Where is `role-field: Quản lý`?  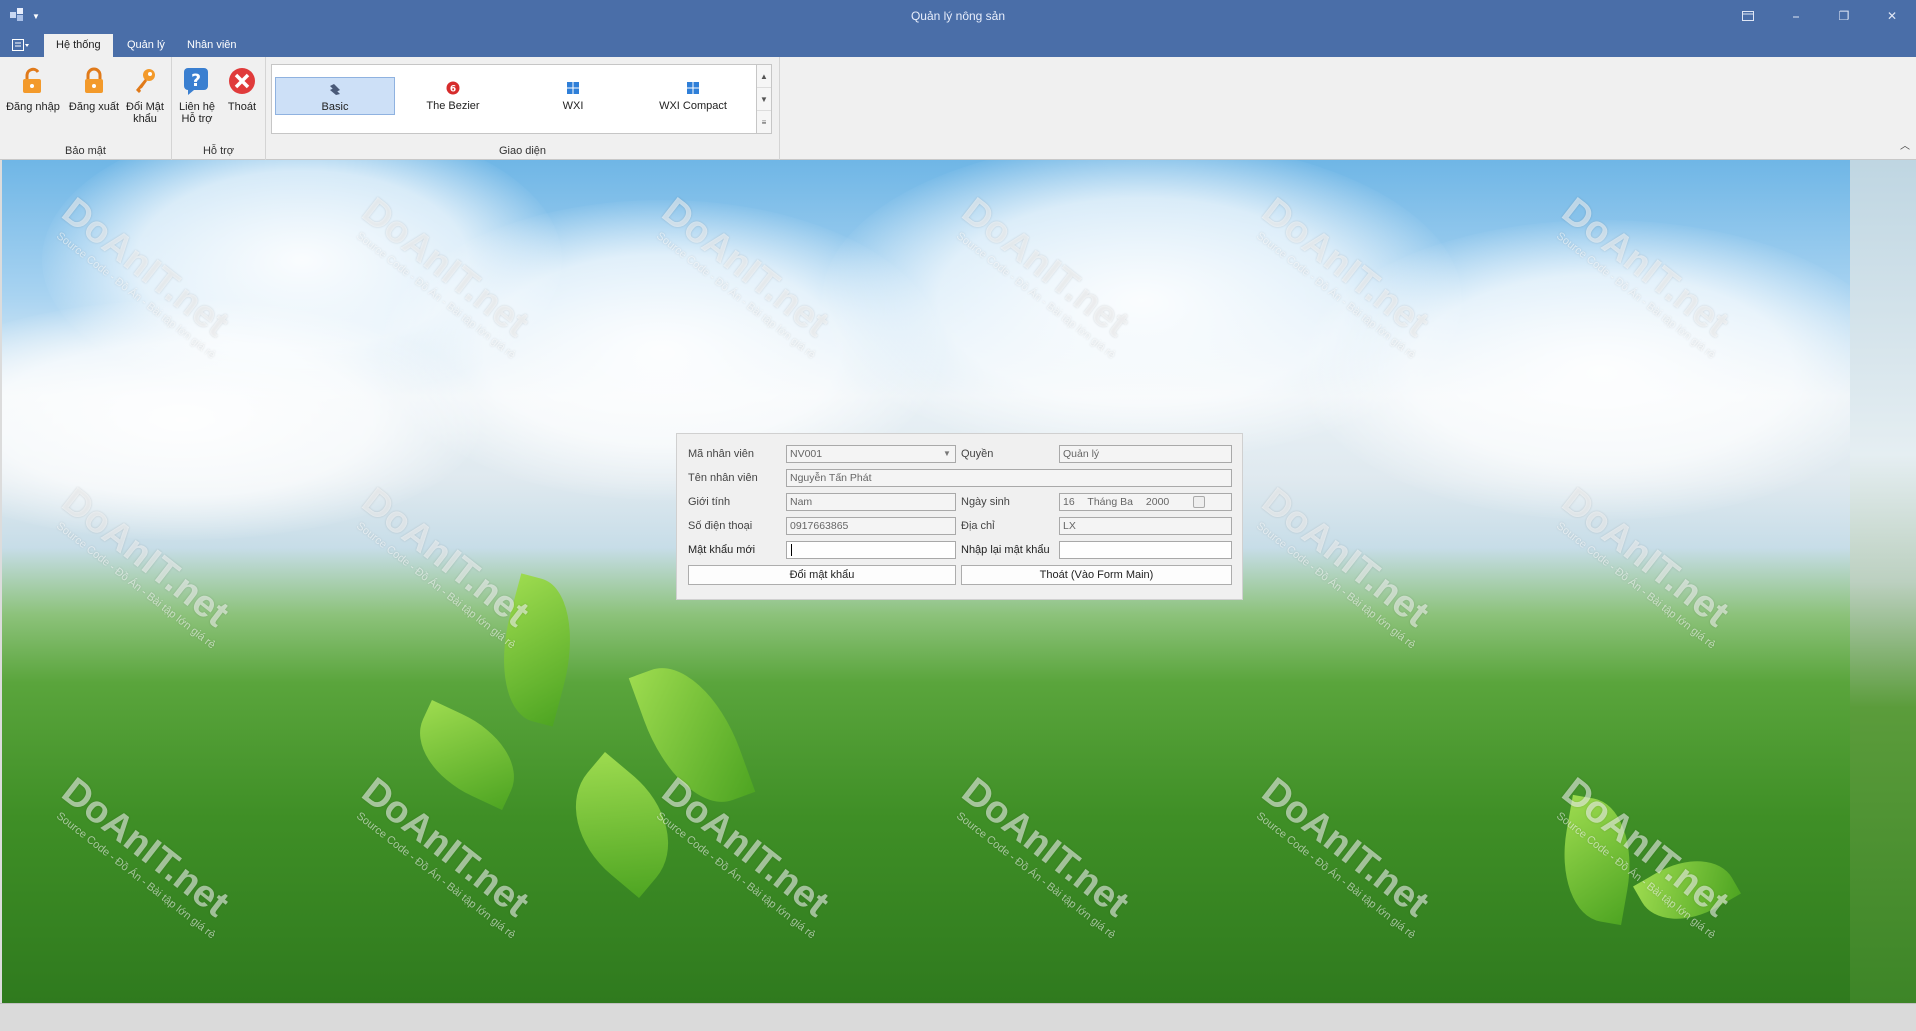 role-field: Quản lý is located at coordinates (1145, 454).